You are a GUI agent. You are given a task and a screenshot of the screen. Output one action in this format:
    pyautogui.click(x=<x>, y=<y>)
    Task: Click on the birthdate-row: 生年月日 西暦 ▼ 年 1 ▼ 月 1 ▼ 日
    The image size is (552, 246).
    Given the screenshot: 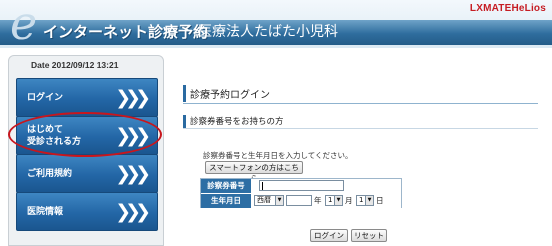 What is the action you would take?
    pyautogui.click(x=301, y=201)
    